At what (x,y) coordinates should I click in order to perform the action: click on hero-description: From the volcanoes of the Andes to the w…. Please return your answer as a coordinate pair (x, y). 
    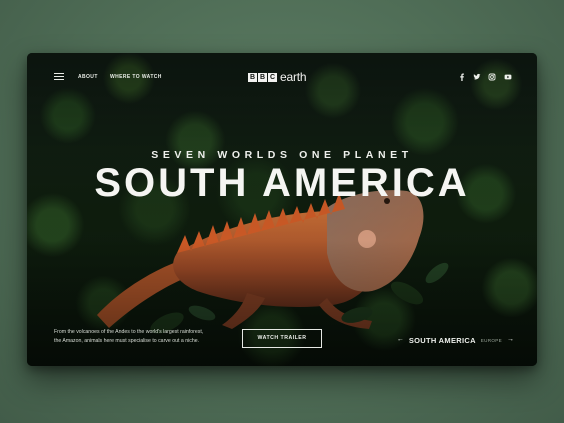
    Looking at the image, I should click on (151, 336).